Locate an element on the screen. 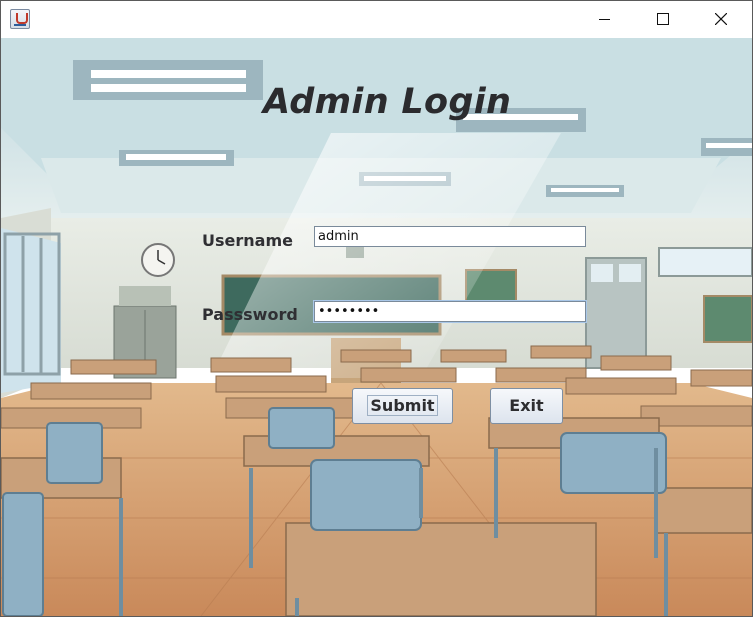 This screenshot has height=617, width=753. page-title: Admin Login is located at coordinates (387, 102).